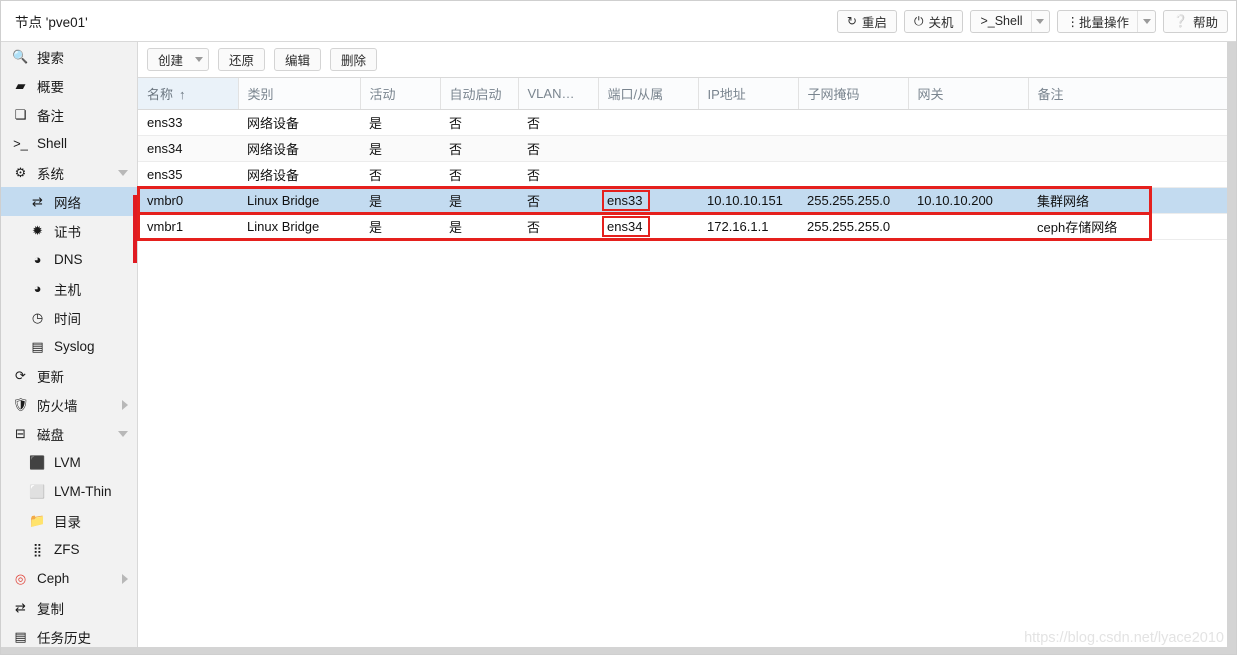  Describe the element at coordinates (1231, 348) in the screenshot. I see `right-scroll-strip` at that location.